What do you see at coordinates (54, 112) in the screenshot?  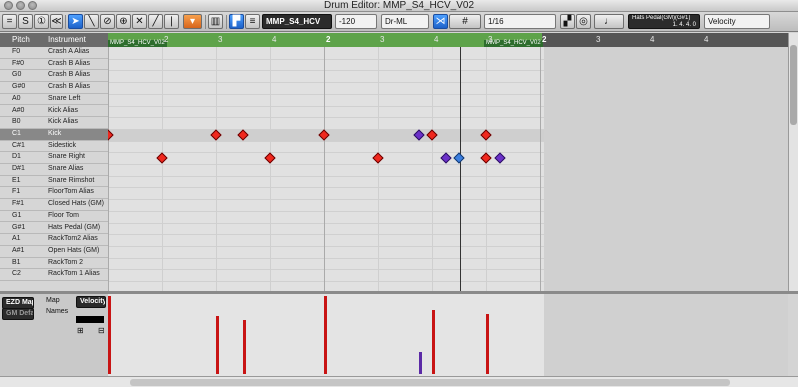 I see `drum-row: A#0 Kick Alias` at bounding box center [54, 112].